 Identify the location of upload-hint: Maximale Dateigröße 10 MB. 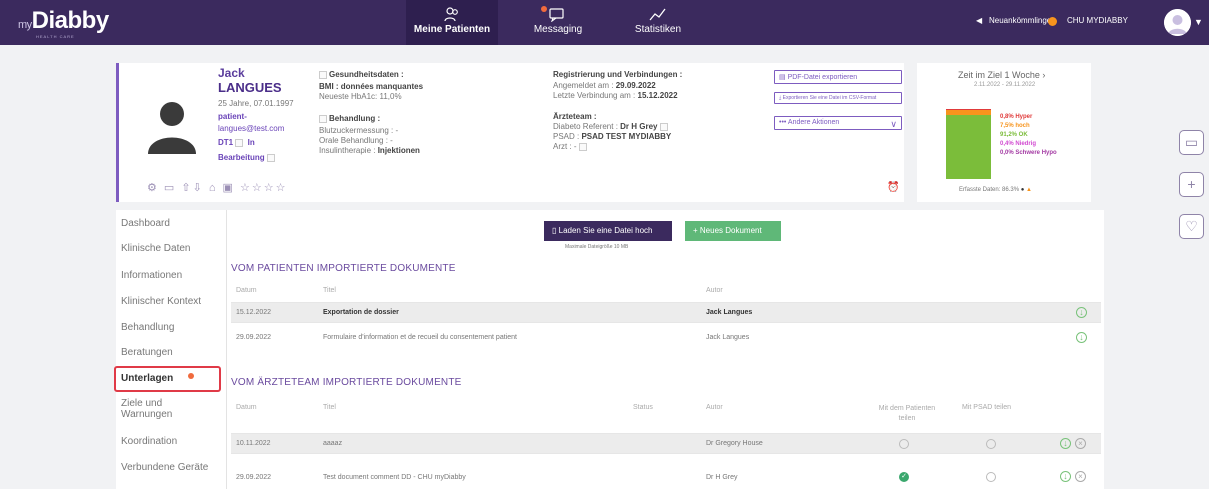
(597, 247).